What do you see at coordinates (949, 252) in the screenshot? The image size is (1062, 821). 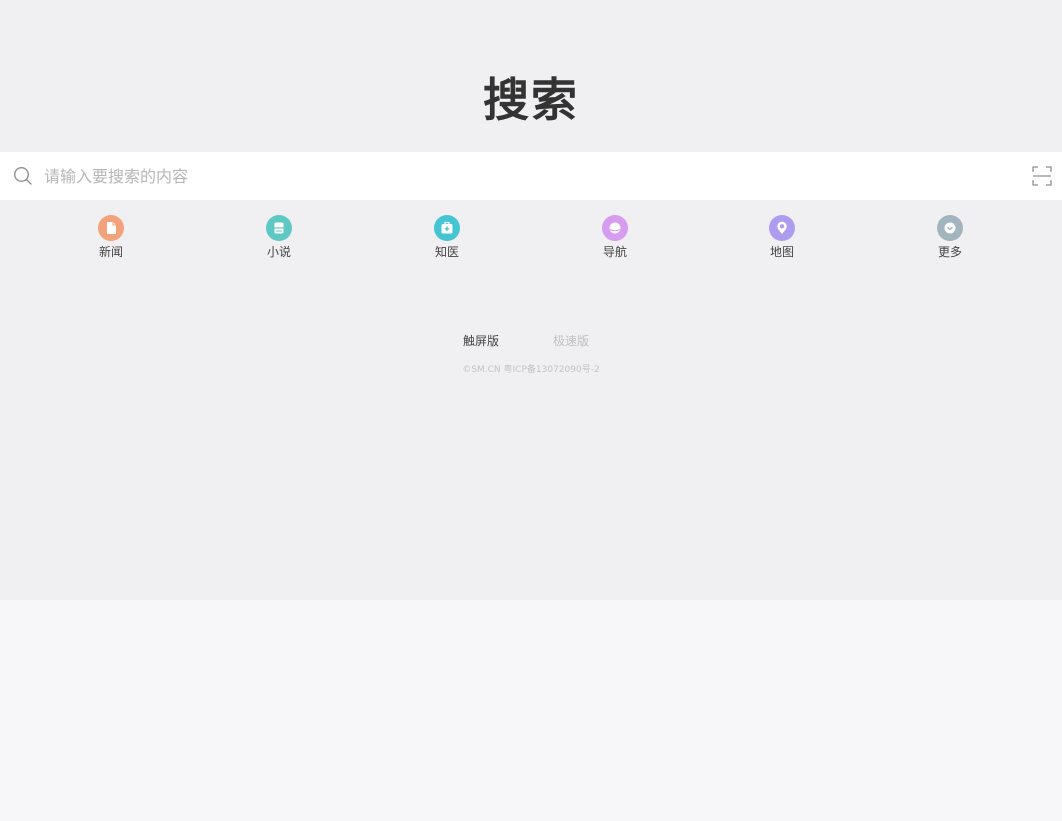 I see `nav-label-more: 更多` at bounding box center [949, 252].